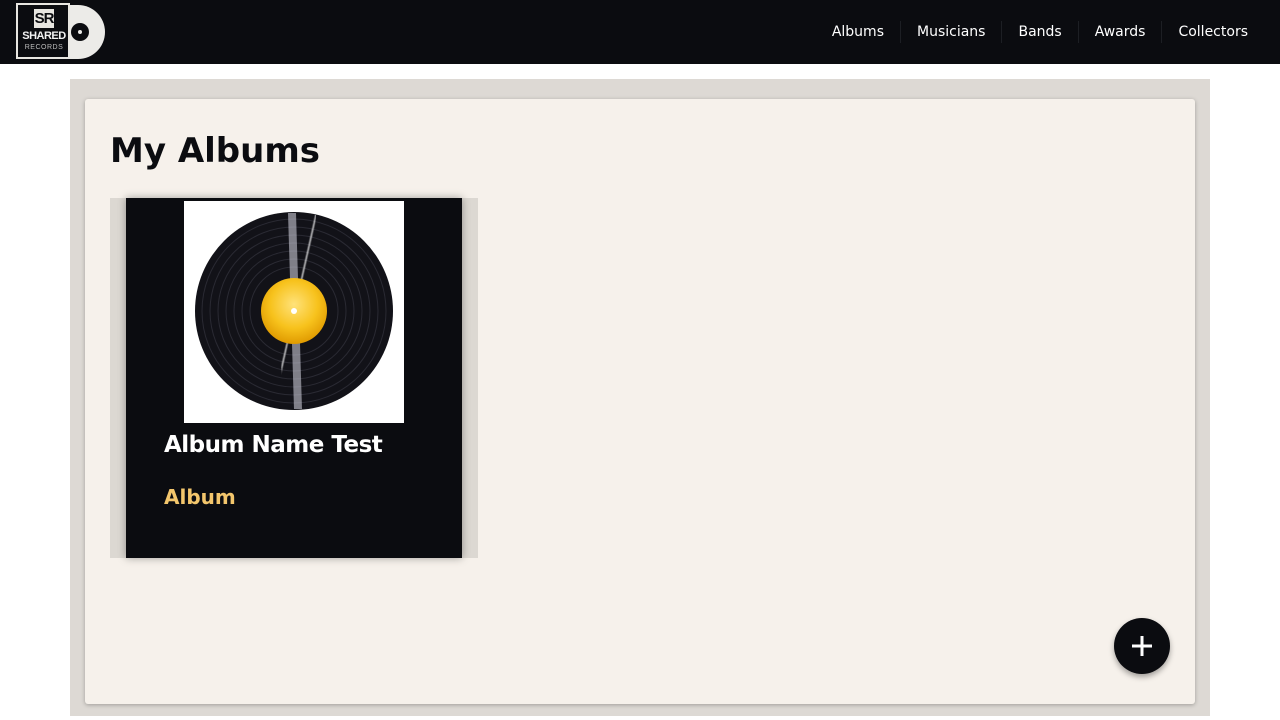  I want to click on album-cover, so click(294, 312).